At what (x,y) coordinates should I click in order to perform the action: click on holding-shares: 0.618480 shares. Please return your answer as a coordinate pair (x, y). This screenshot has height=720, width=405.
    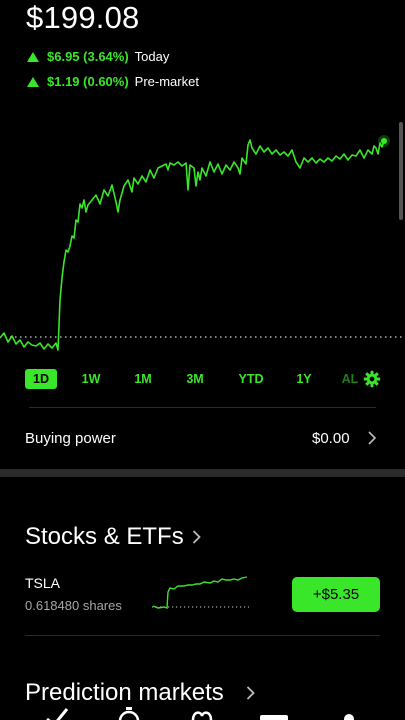
    Looking at the image, I should click on (73, 605).